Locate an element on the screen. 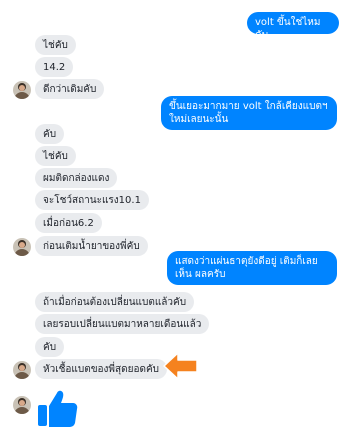  incoming-message: ก่อนเติมน้ำยาของพี่คับ is located at coordinates (91, 246).